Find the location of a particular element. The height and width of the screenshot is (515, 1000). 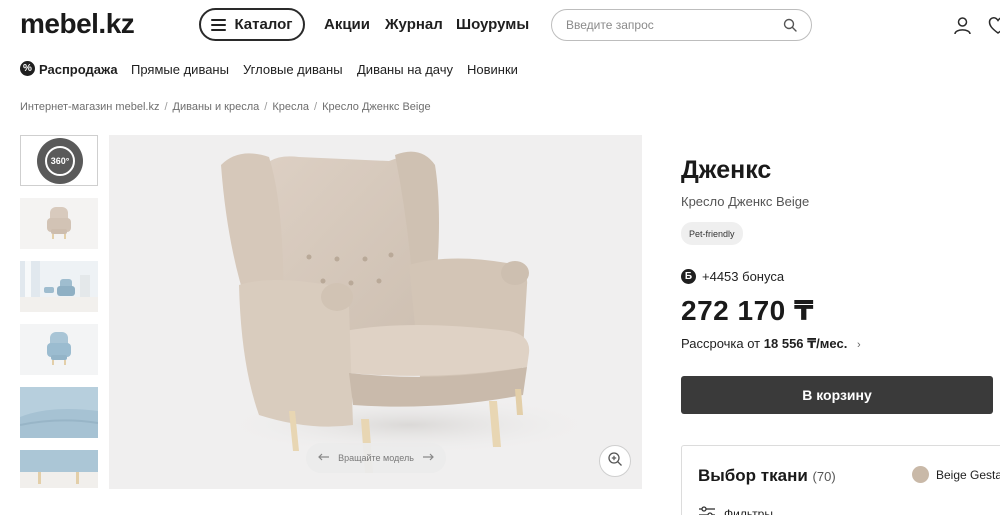

fabric-selector: Выбор ткани (70) Beige Gesta Фильтры is located at coordinates (840, 480).